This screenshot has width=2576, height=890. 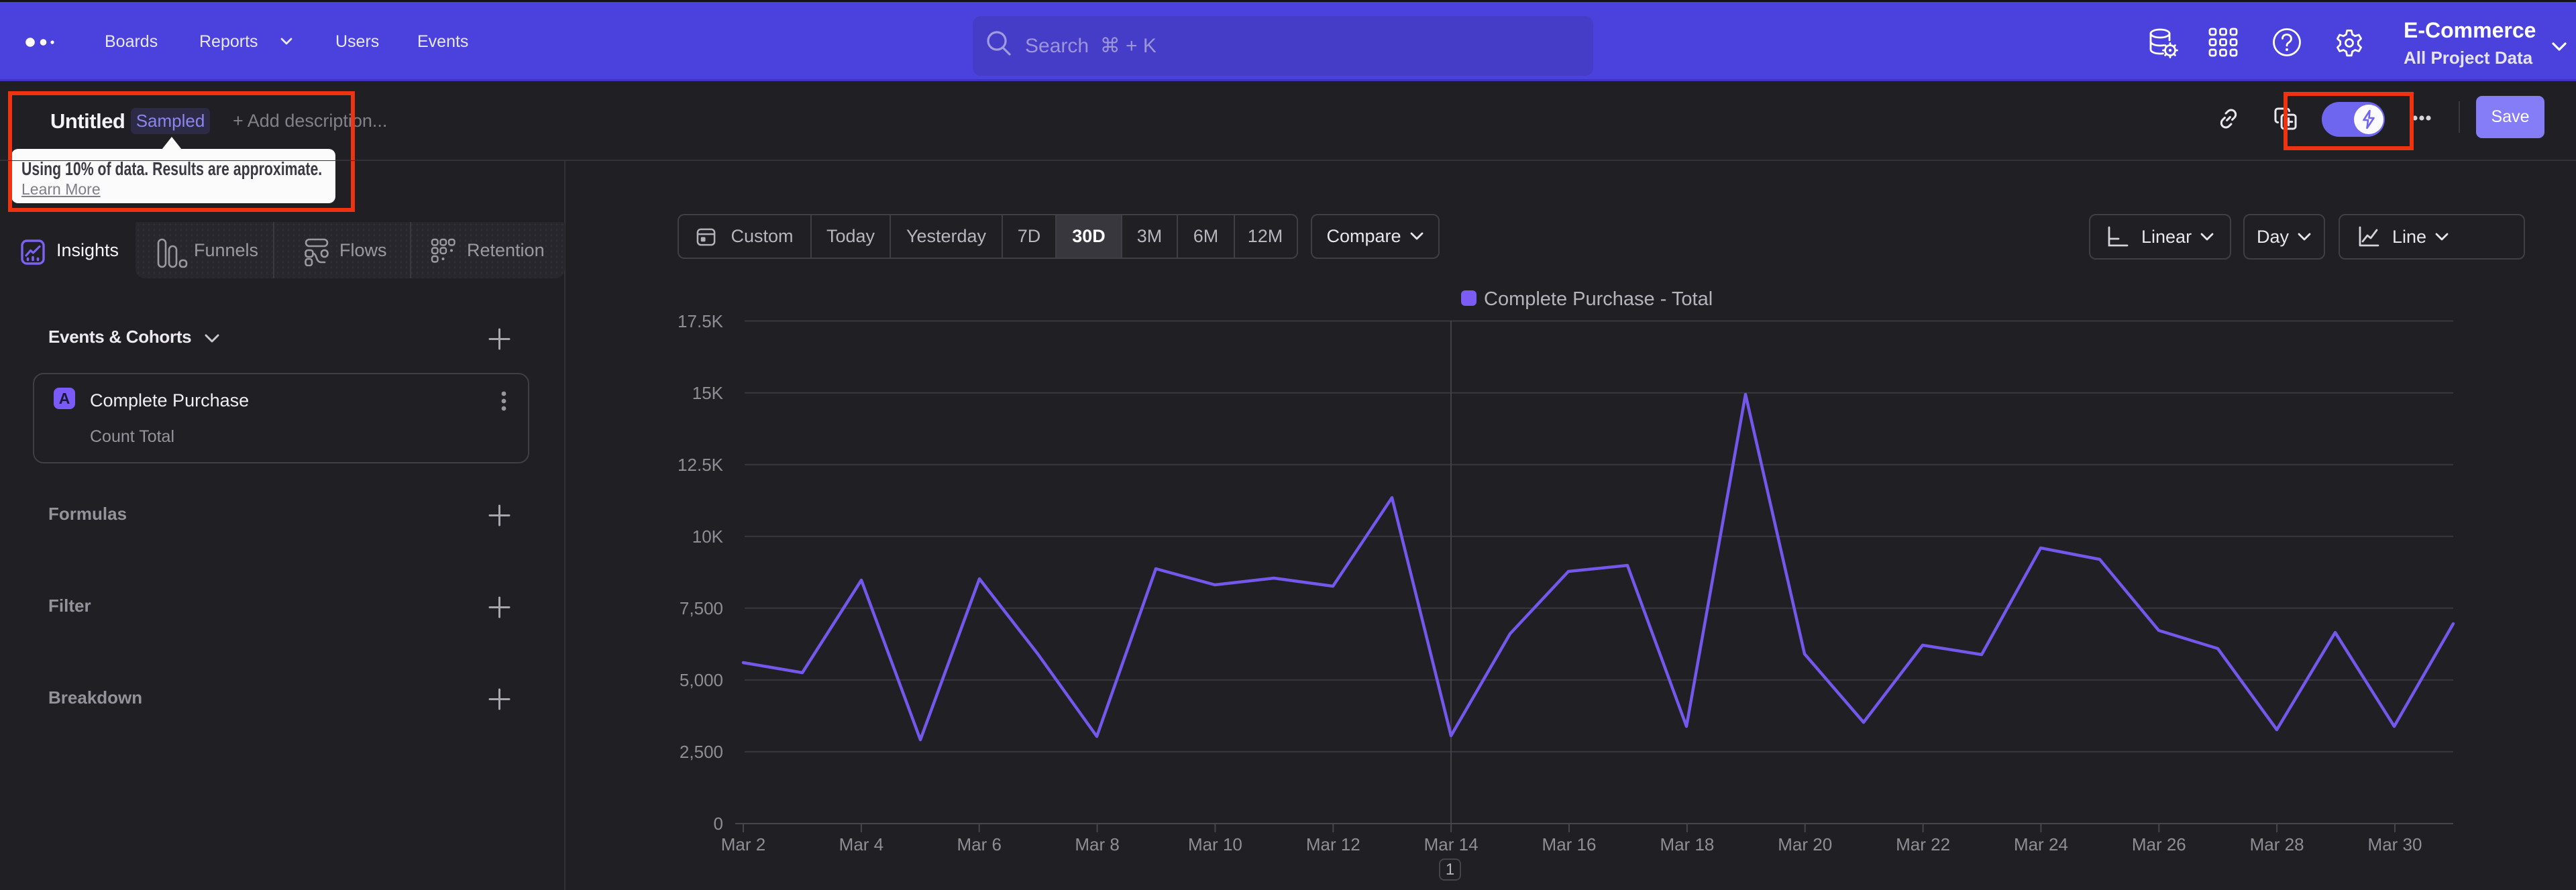 I want to click on svg-text: Mar 22, so click(x=1923, y=844).